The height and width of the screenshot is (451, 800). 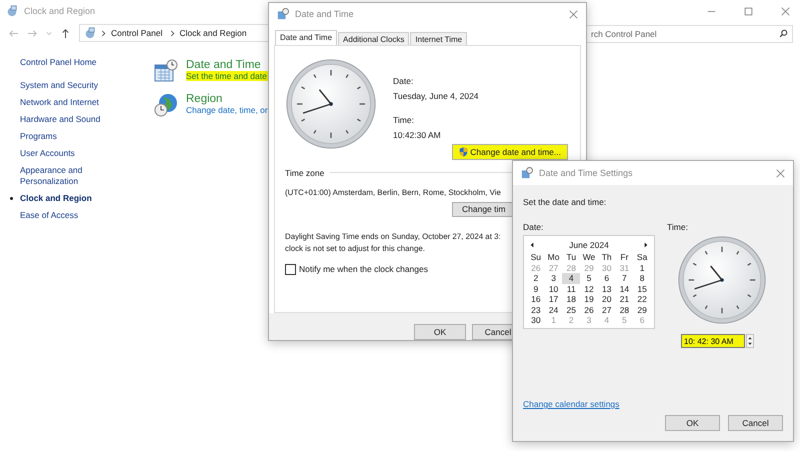 What do you see at coordinates (642, 299) in the screenshot?
I see `calendar-day: 22` at bounding box center [642, 299].